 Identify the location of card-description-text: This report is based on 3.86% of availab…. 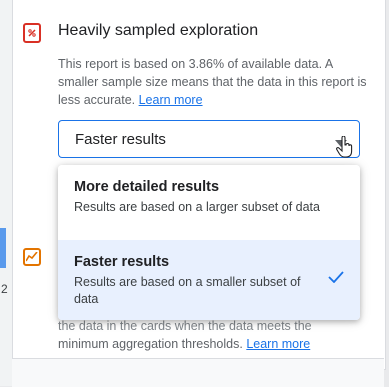
(212, 82).